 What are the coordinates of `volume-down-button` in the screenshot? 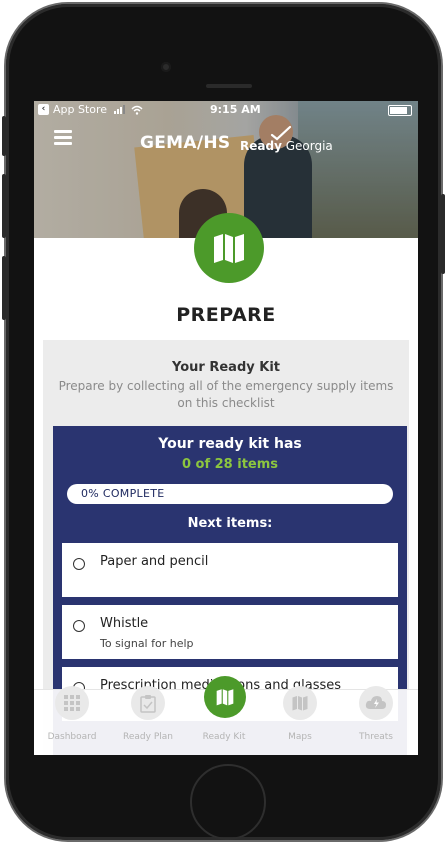 It's located at (4, 288).